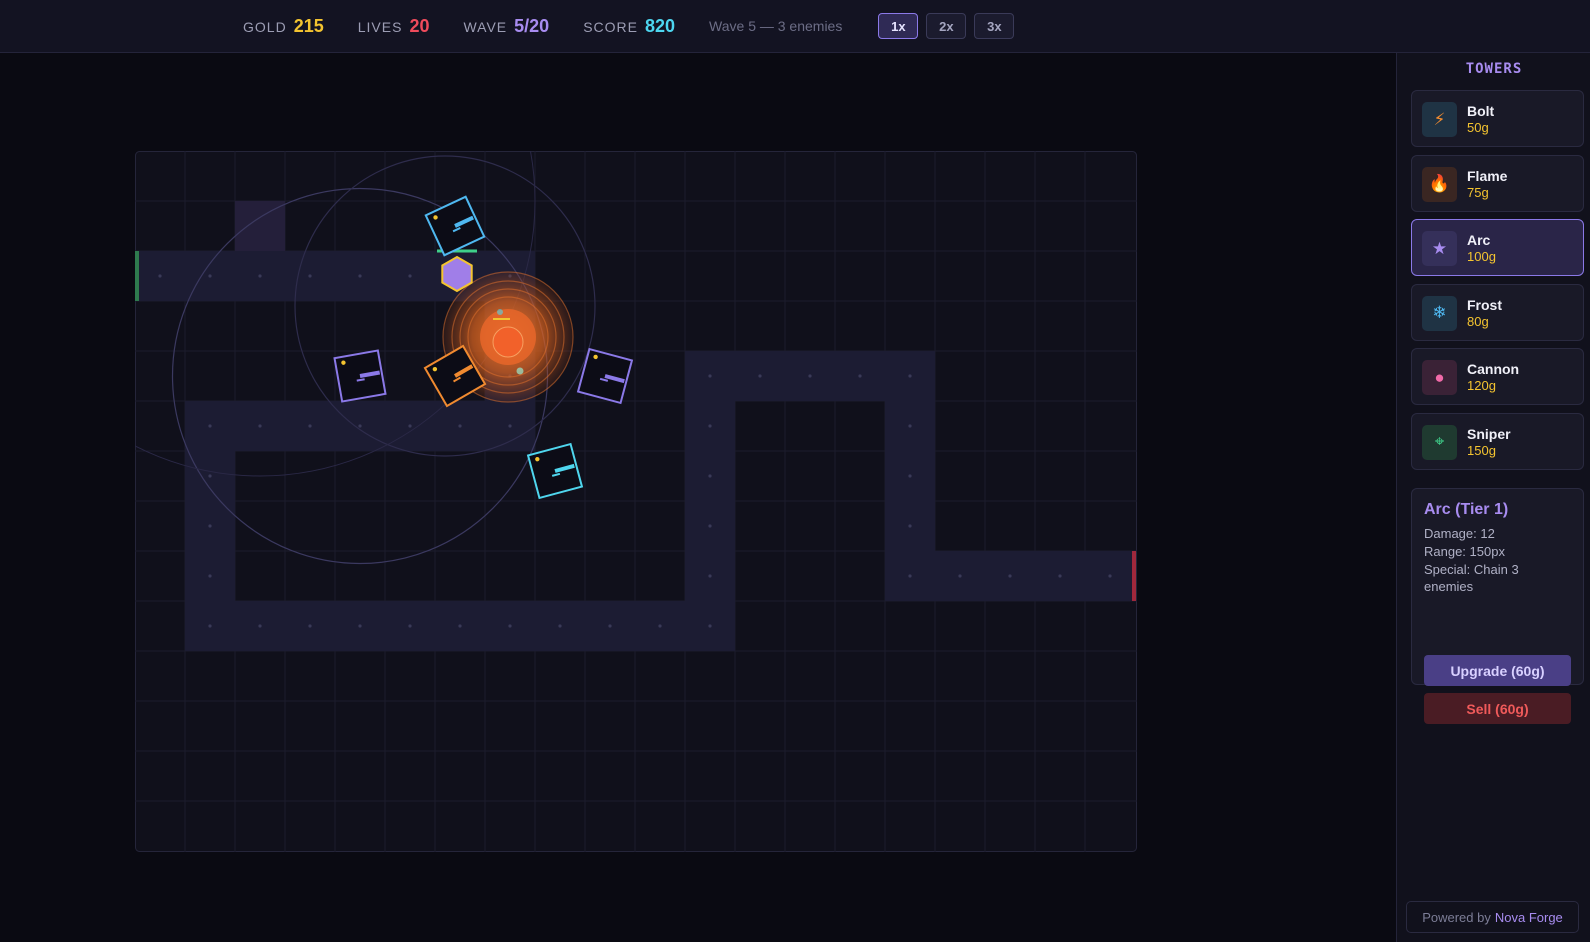  I want to click on tower-info-title: Arc (Tier 1), so click(1466, 509).